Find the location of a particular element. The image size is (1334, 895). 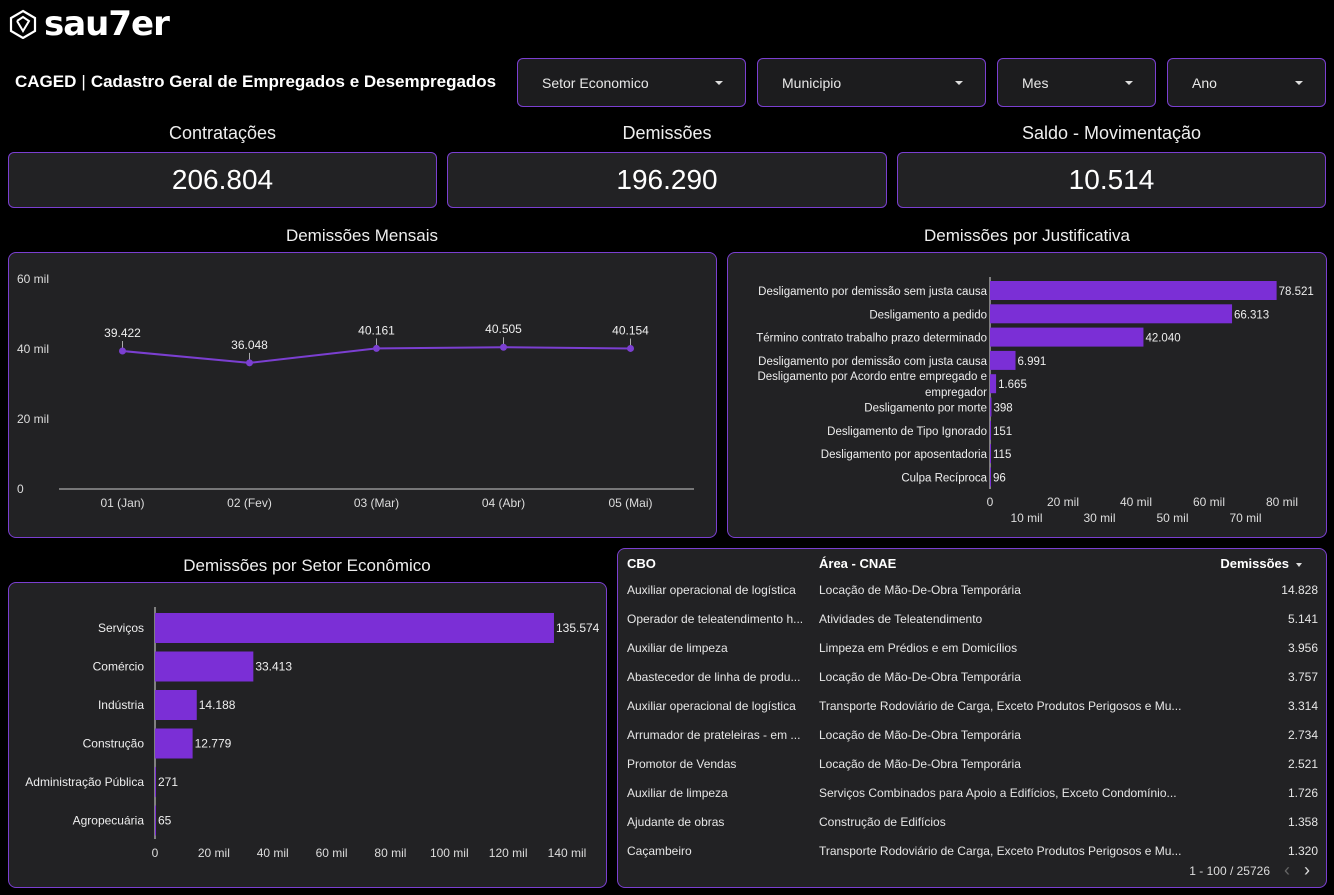

cell-cbo: Promotor de Vendas is located at coordinates (682, 764).